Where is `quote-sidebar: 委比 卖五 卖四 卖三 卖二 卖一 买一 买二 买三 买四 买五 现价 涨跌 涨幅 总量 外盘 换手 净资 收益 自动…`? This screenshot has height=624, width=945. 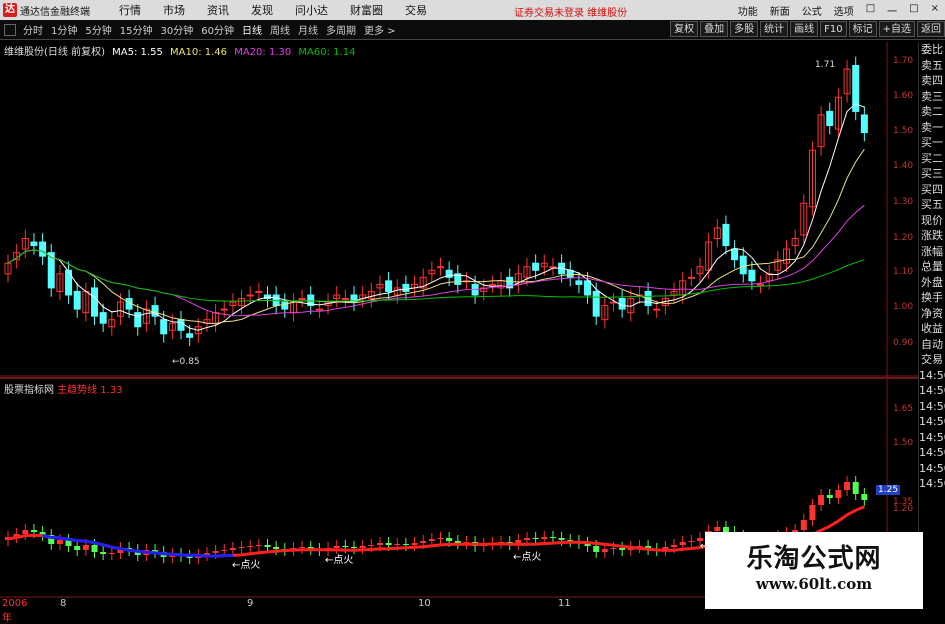
quote-sidebar: 委比 卖五 卖四 卖三 卖二 卖一 买一 买二 买三 买四 买五 现价 涨跌 涨幅 总量 外盘 换手 净资 收益 自动… is located at coordinates (931, 325).